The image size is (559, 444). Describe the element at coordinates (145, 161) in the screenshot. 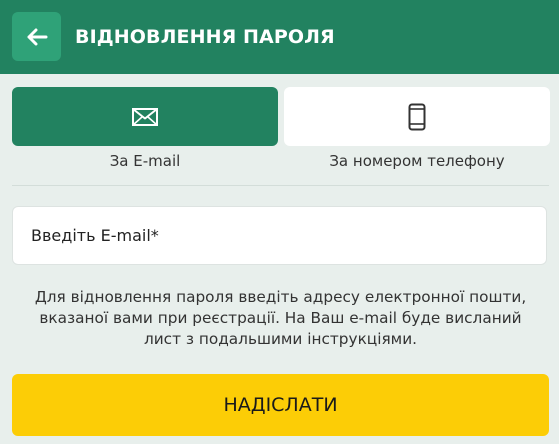

I see `tab-email-label: За E-mail` at that location.